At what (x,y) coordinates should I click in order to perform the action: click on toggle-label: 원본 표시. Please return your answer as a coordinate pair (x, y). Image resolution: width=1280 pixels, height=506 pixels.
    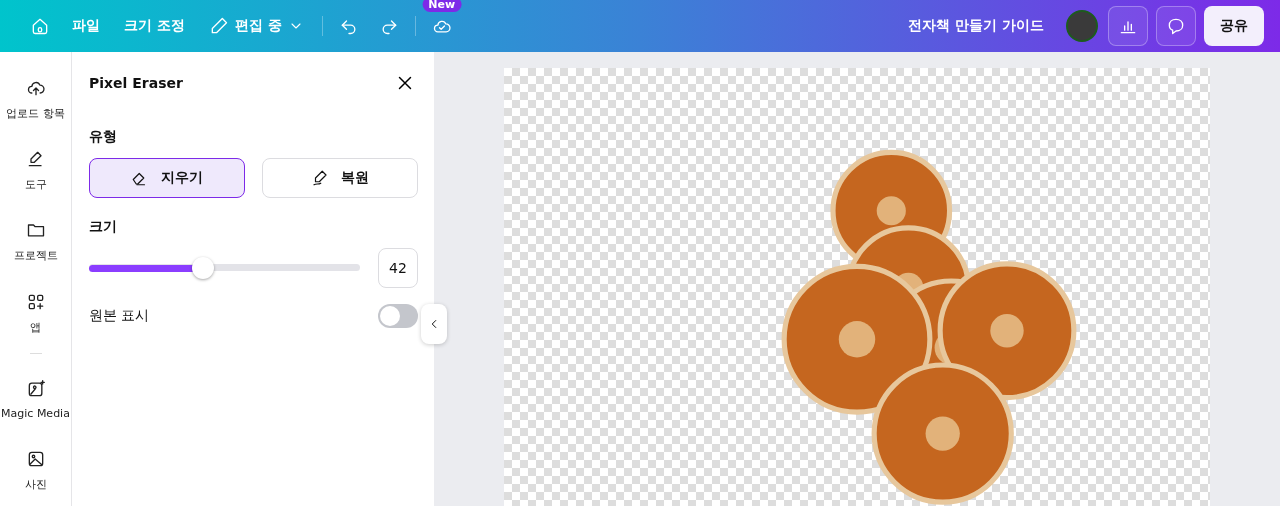
    Looking at the image, I should click on (119, 316).